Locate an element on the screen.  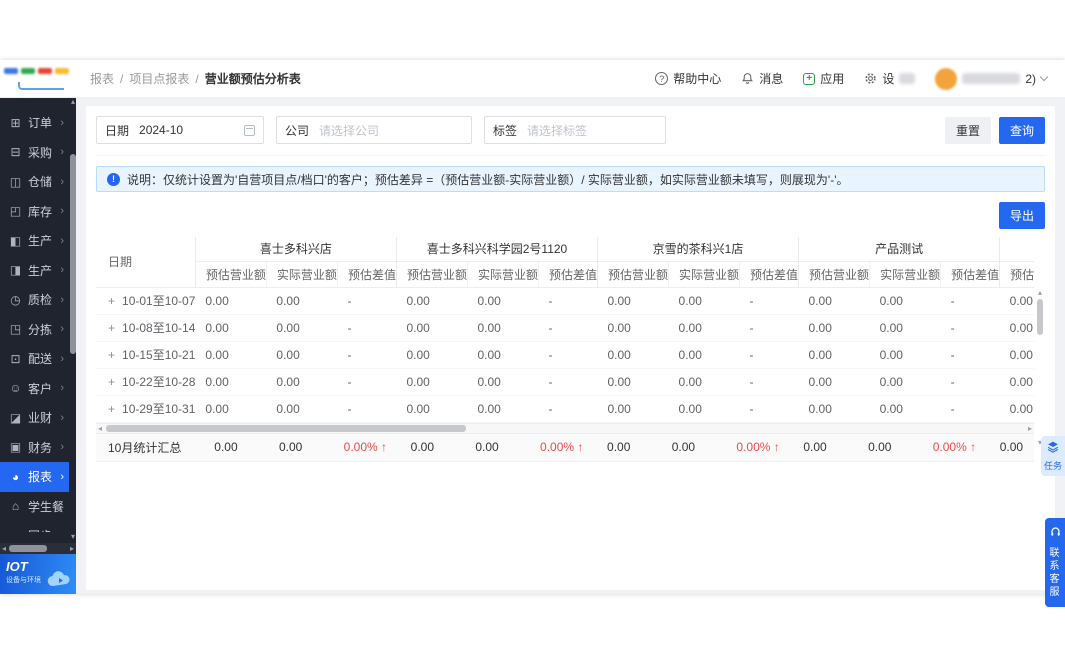
date-filter-input: 日期 2024-10 is located at coordinates (180, 130).